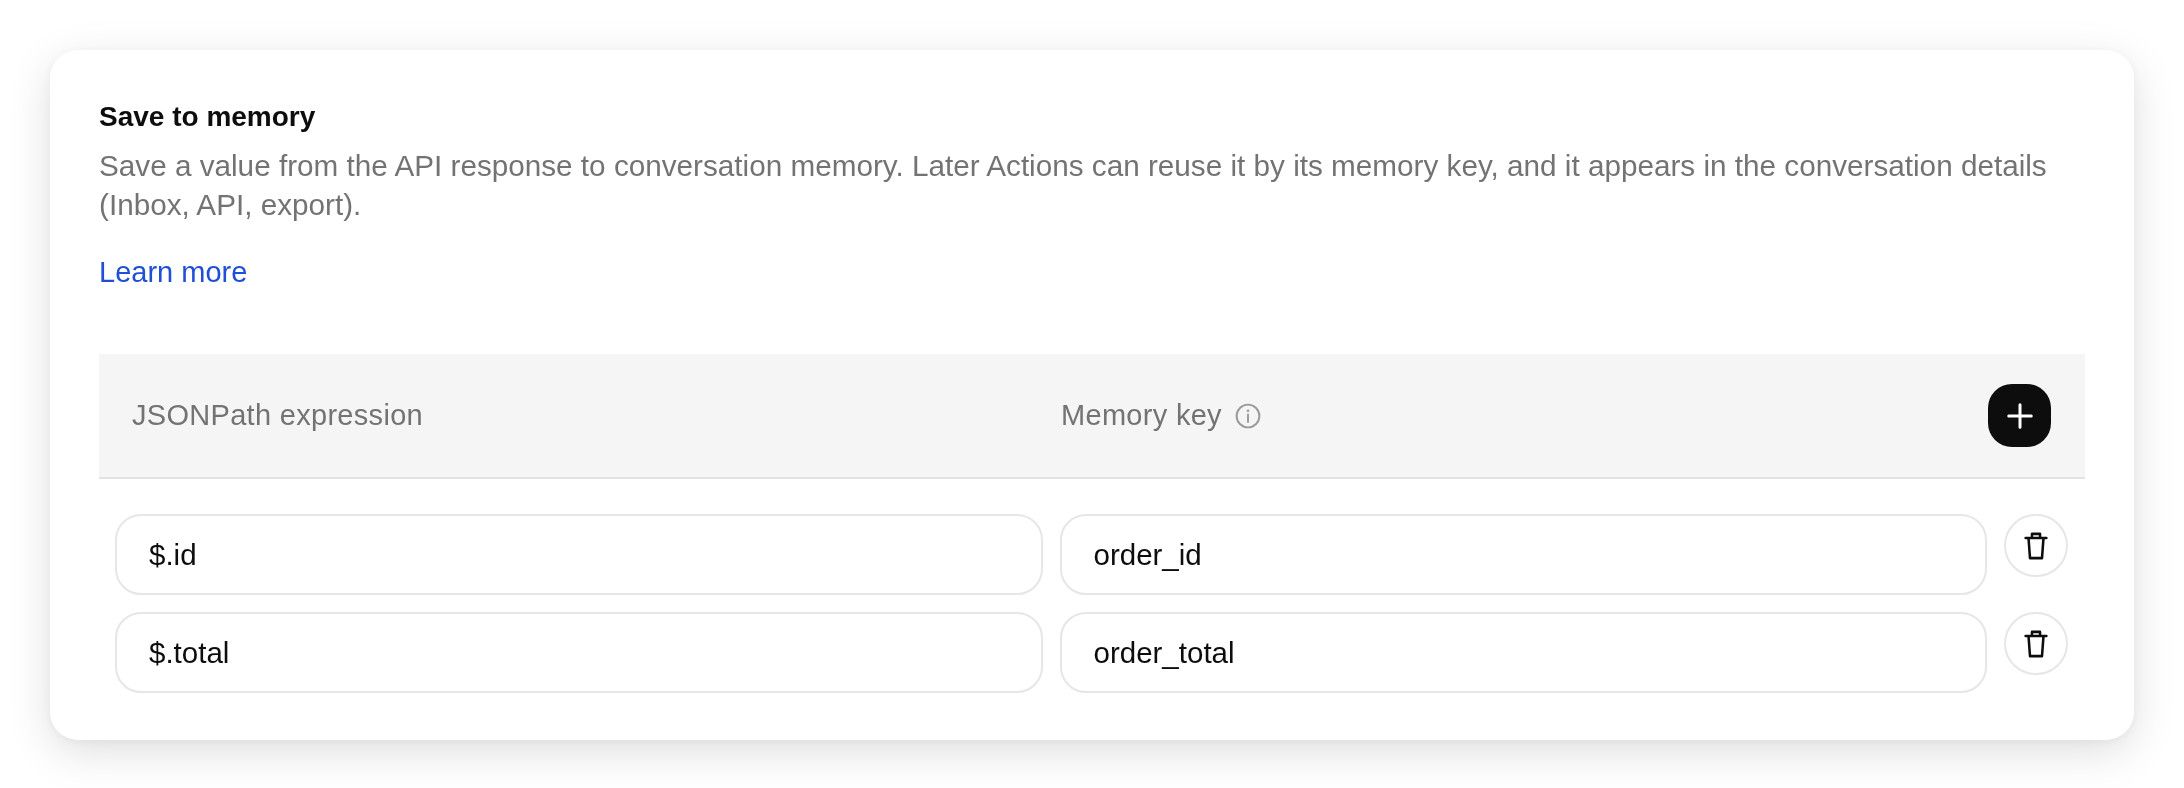 Image resolution: width=2184 pixels, height=788 pixels. Describe the element at coordinates (1523, 652) in the screenshot. I see `memory-key-input: order_total` at that location.